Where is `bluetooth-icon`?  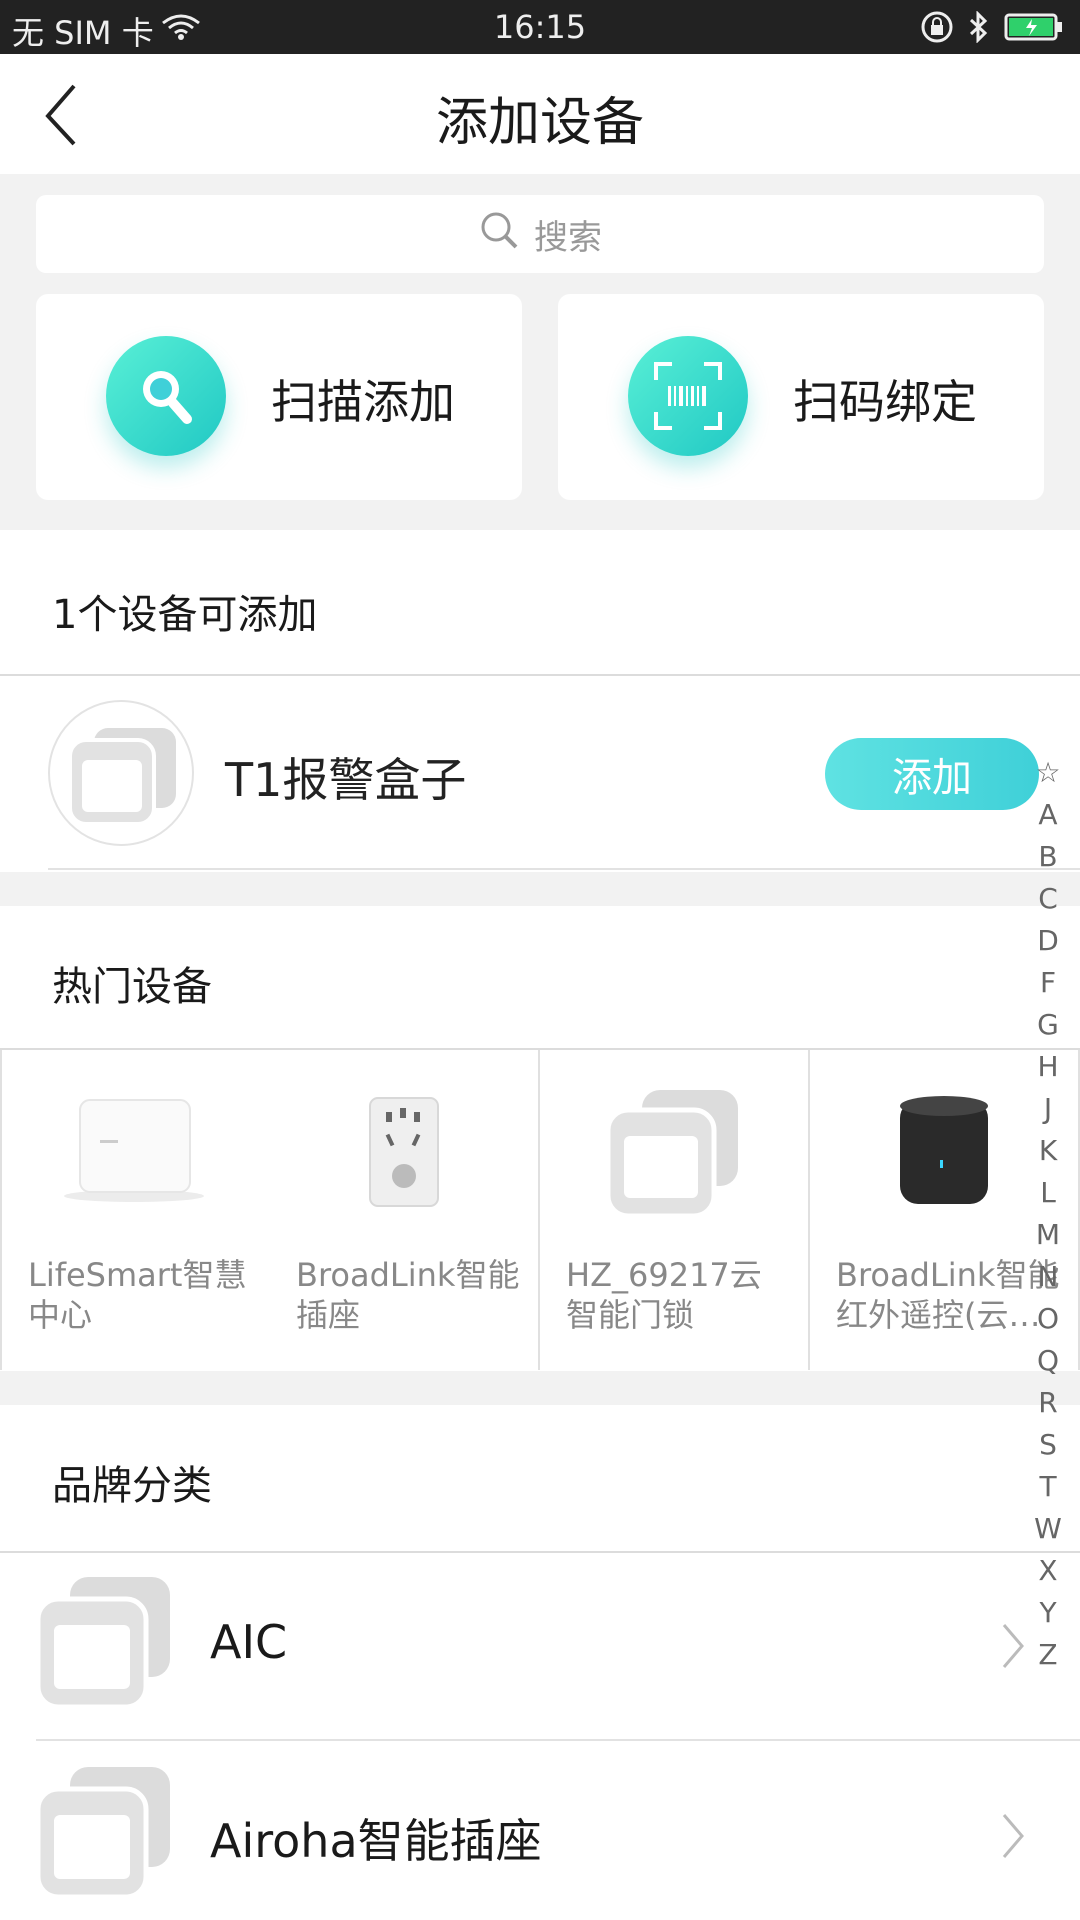
bluetooth-icon is located at coordinates (979, 28).